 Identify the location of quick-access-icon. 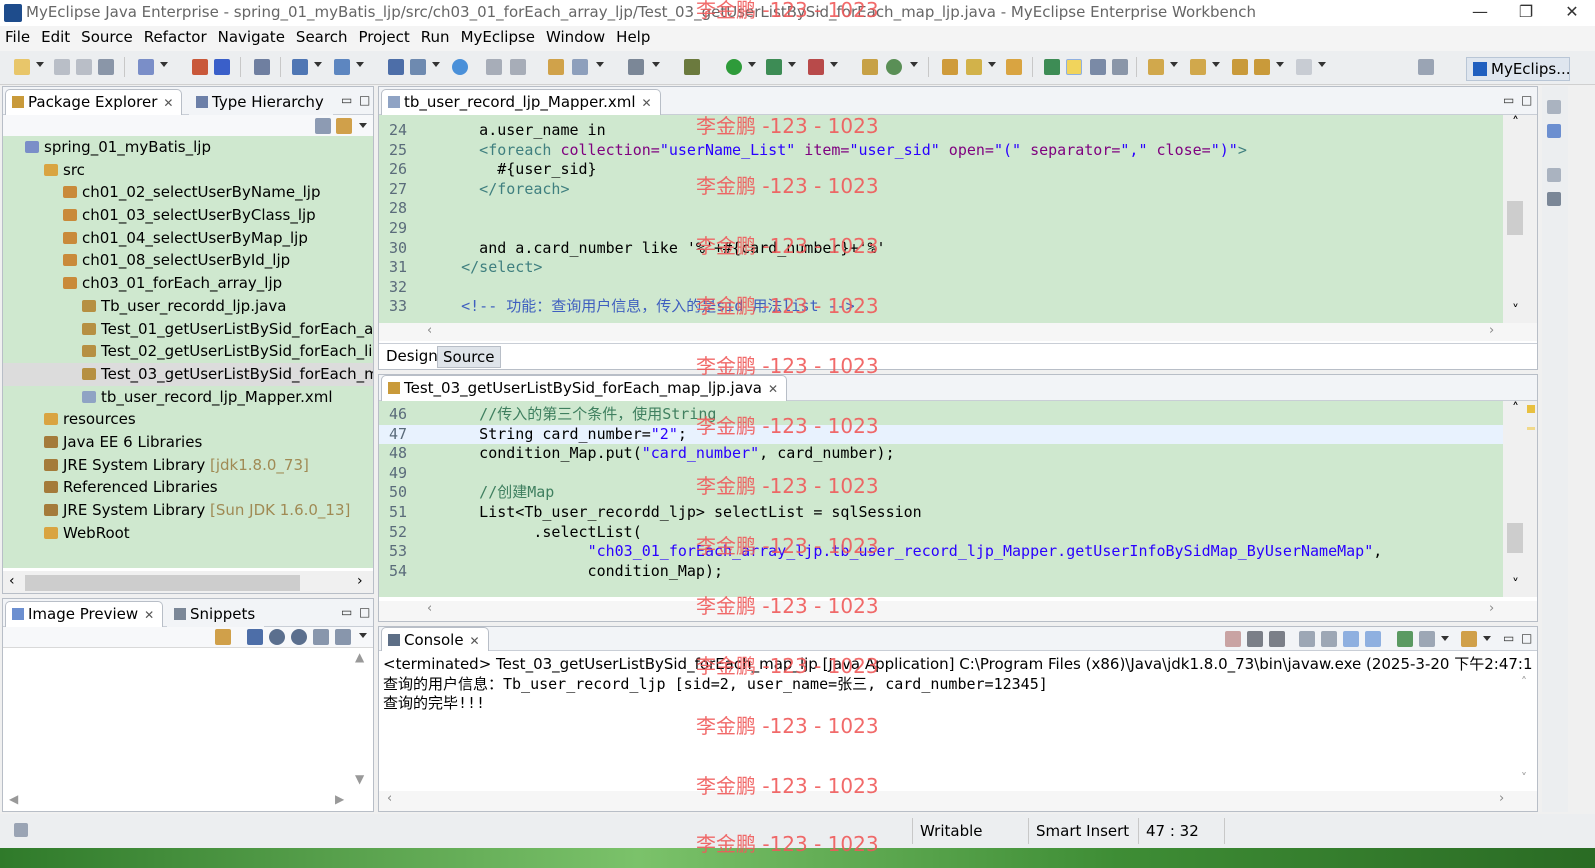
(1052, 67).